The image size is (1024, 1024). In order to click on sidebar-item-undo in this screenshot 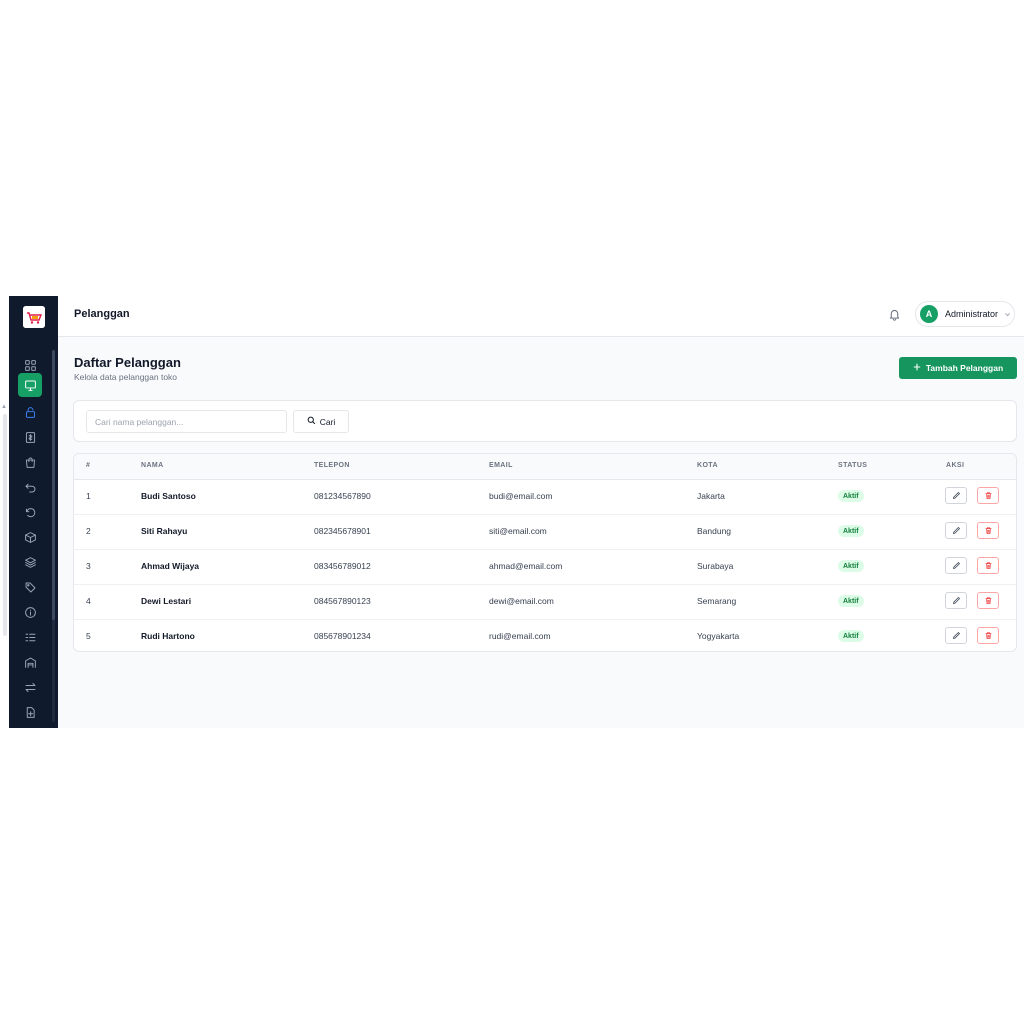, I will do `click(30, 487)`.